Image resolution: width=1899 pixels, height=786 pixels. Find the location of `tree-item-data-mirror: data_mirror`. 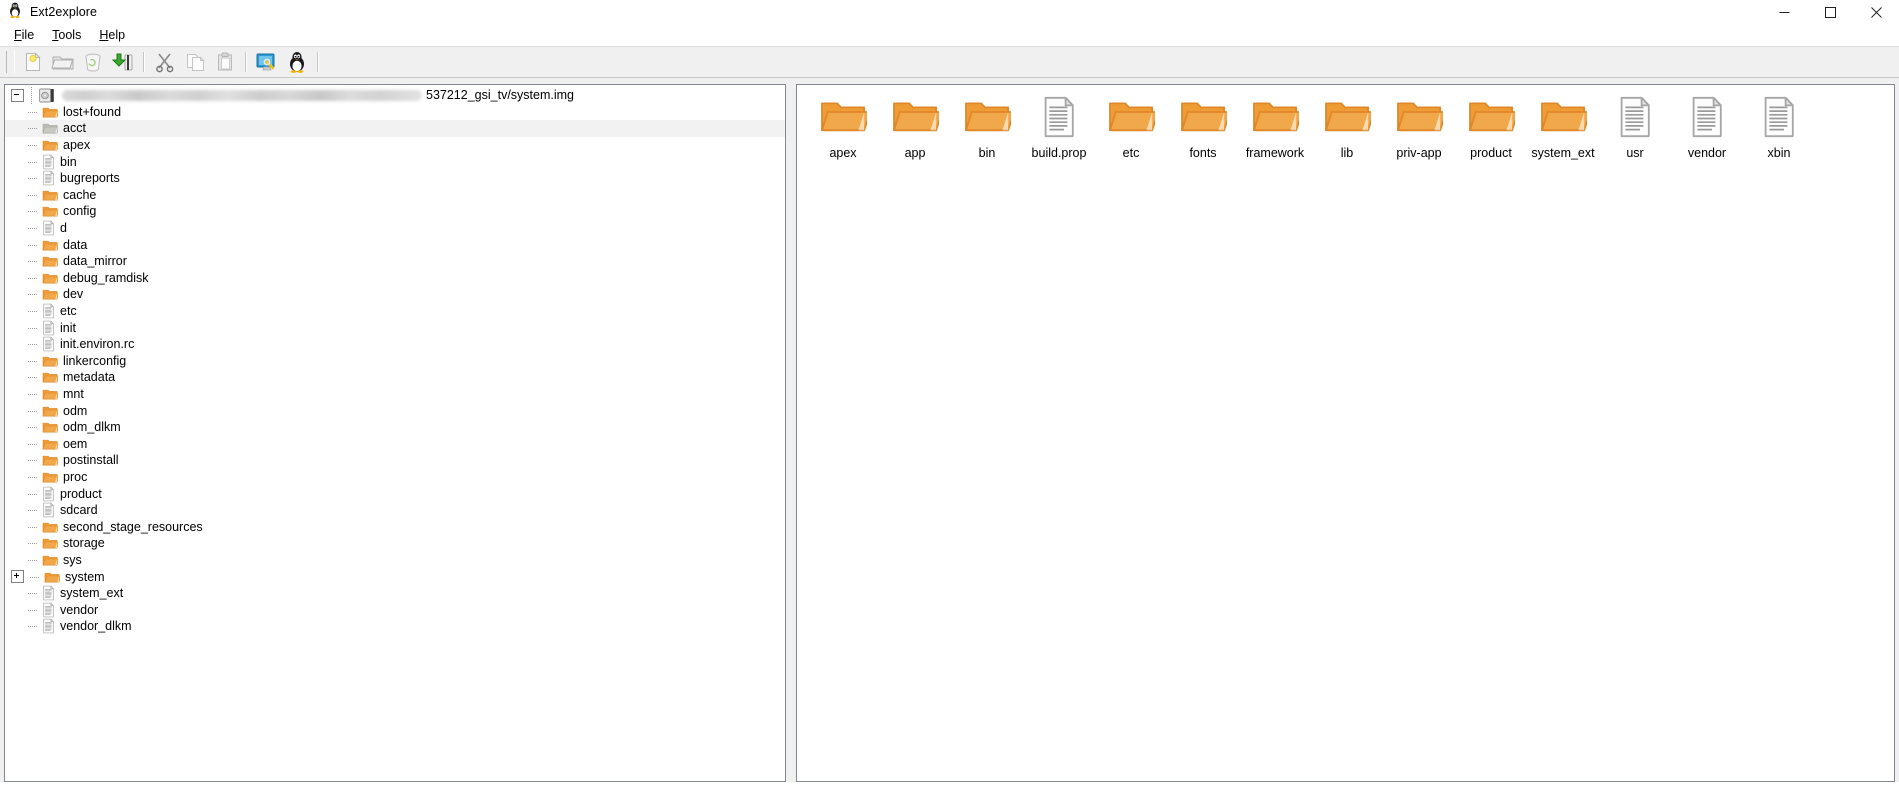

tree-item-data-mirror: data_mirror is located at coordinates (395, 261).